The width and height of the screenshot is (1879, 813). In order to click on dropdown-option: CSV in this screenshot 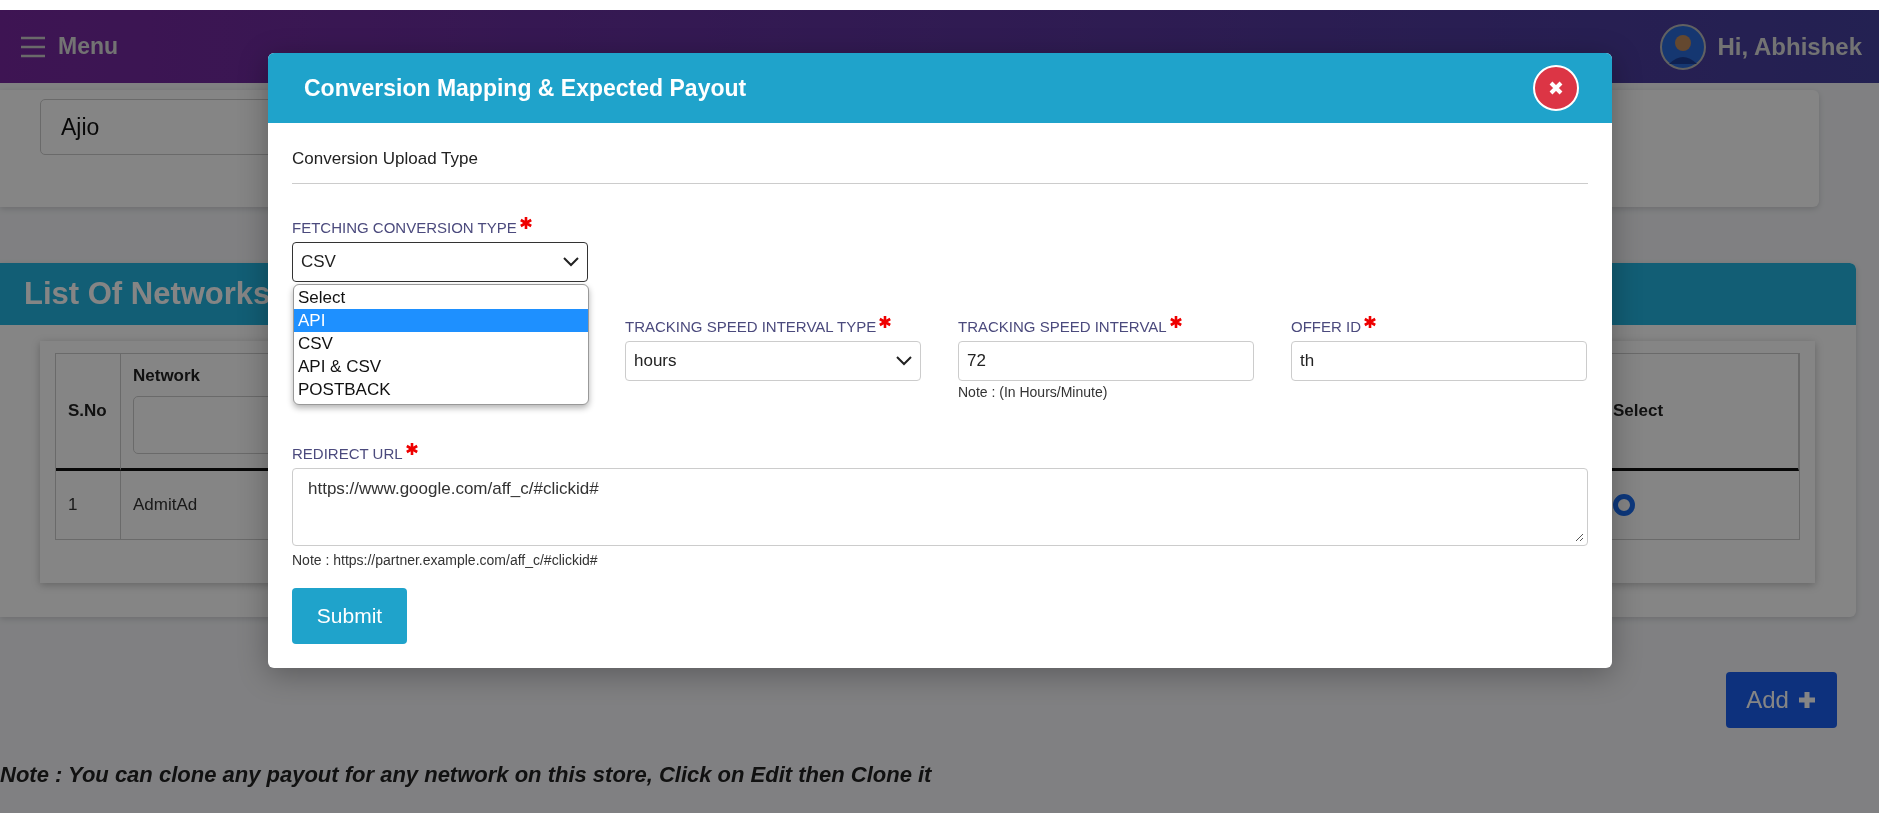, I will do `click(441, 343)`.